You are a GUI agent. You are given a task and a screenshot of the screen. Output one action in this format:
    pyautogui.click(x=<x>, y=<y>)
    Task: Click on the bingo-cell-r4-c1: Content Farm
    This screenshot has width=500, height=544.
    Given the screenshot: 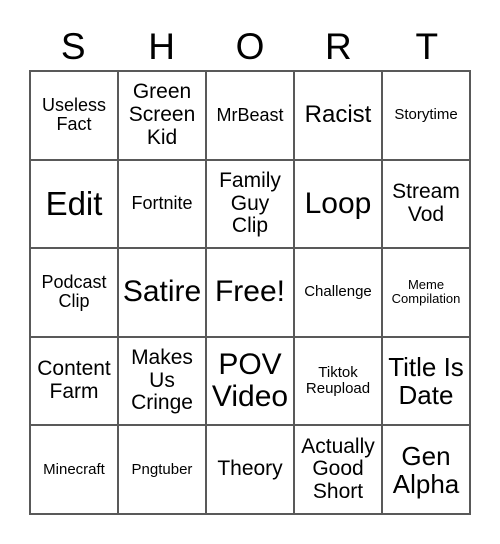 What is the action you would take?
    pyautogui.click(x=75, y=382)
    